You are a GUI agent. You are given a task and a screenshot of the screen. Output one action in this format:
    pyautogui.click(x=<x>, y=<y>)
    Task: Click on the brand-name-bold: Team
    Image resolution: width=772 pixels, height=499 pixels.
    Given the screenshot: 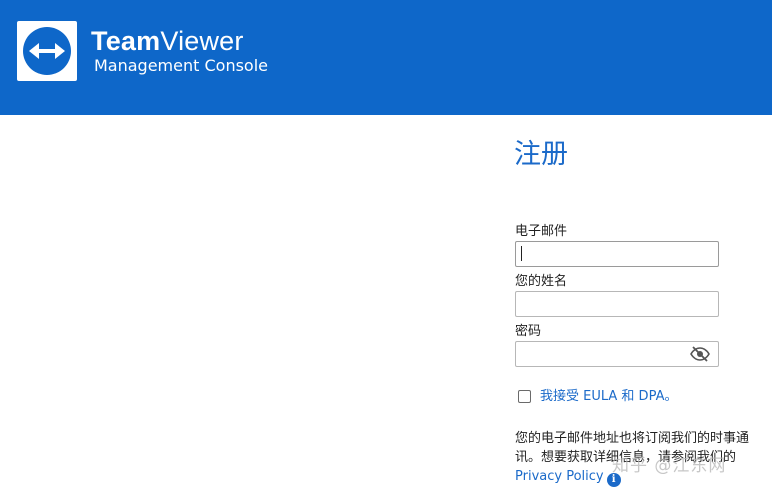 What is the action you would take?
    pyautogui.click(x=126, y=41)
    